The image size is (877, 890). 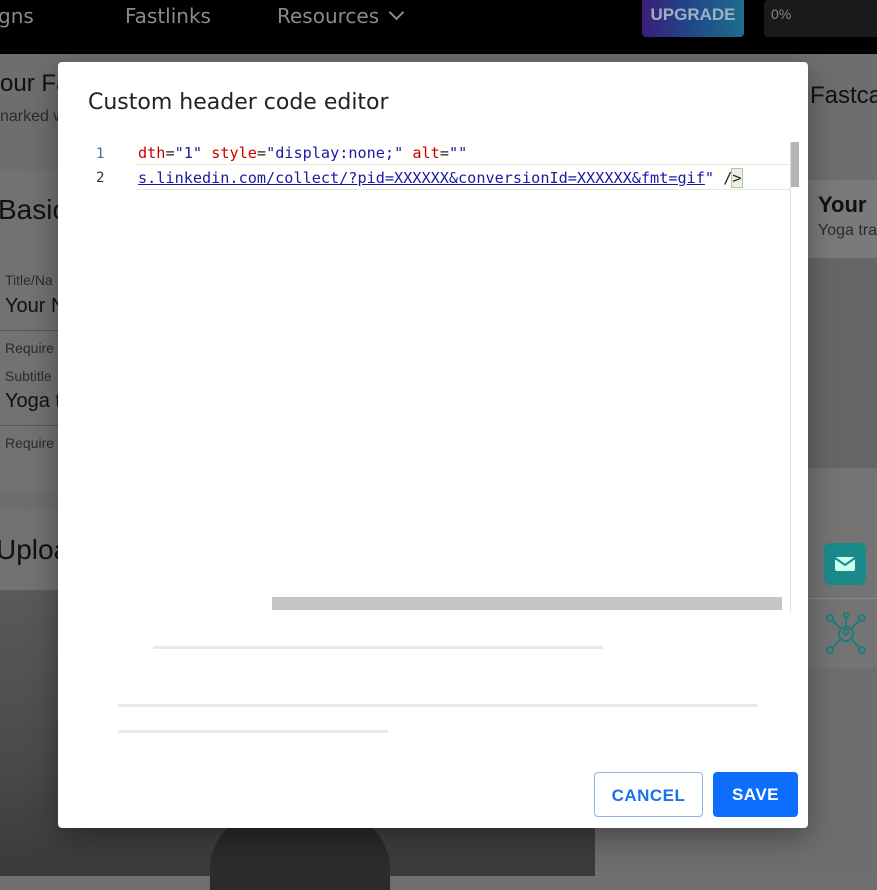 I want to click on code-line-1: dth="1" style="display:none;" alt="", so click(x=302, y=153).